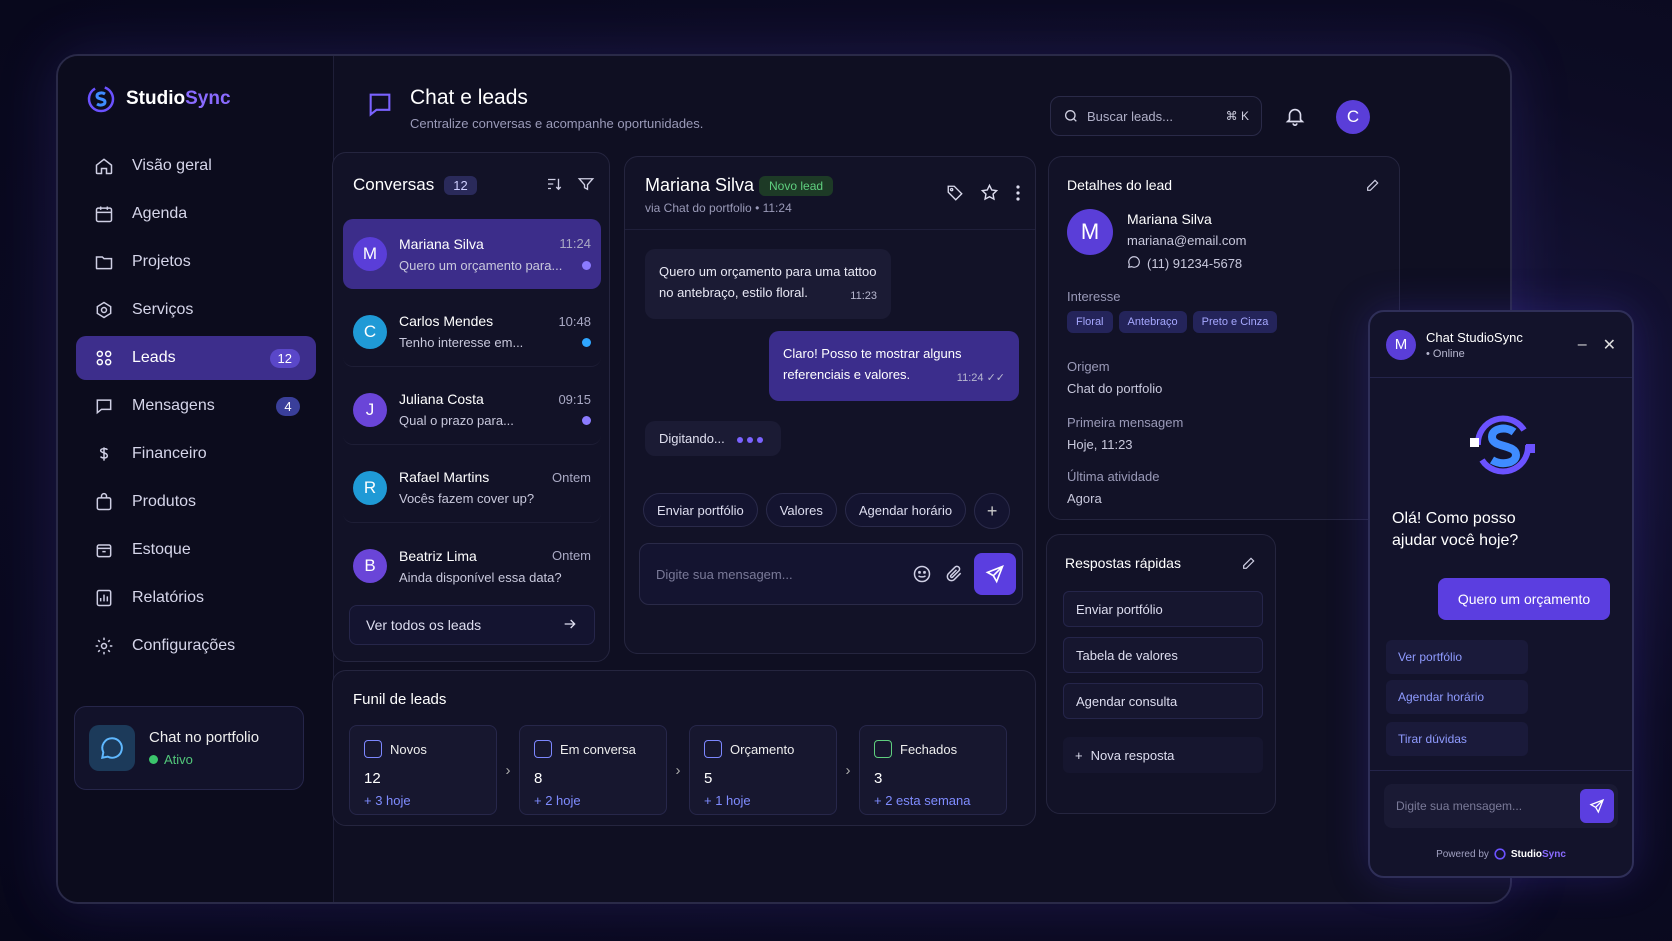  I want to click on send-icon, so click(994, 574).